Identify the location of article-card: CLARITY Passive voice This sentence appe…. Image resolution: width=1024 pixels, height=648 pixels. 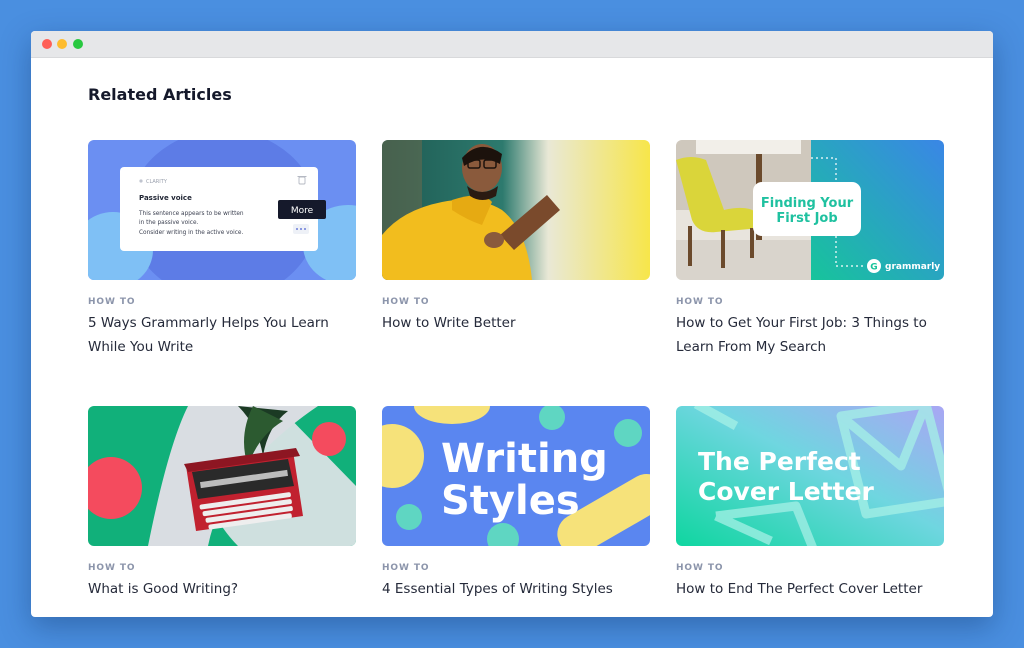
(222, 249).